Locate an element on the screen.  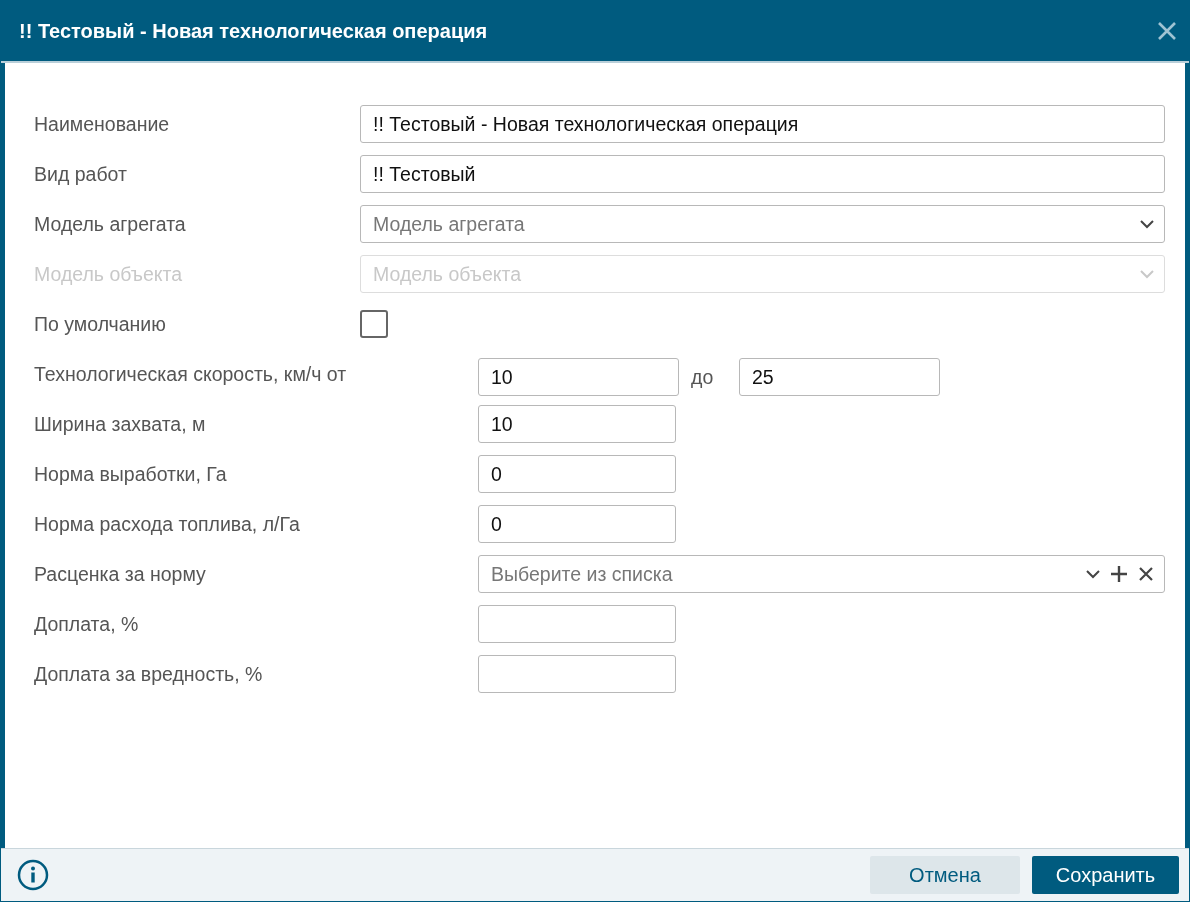
cancel-button: Отмена is located at coordinates (945, 875).